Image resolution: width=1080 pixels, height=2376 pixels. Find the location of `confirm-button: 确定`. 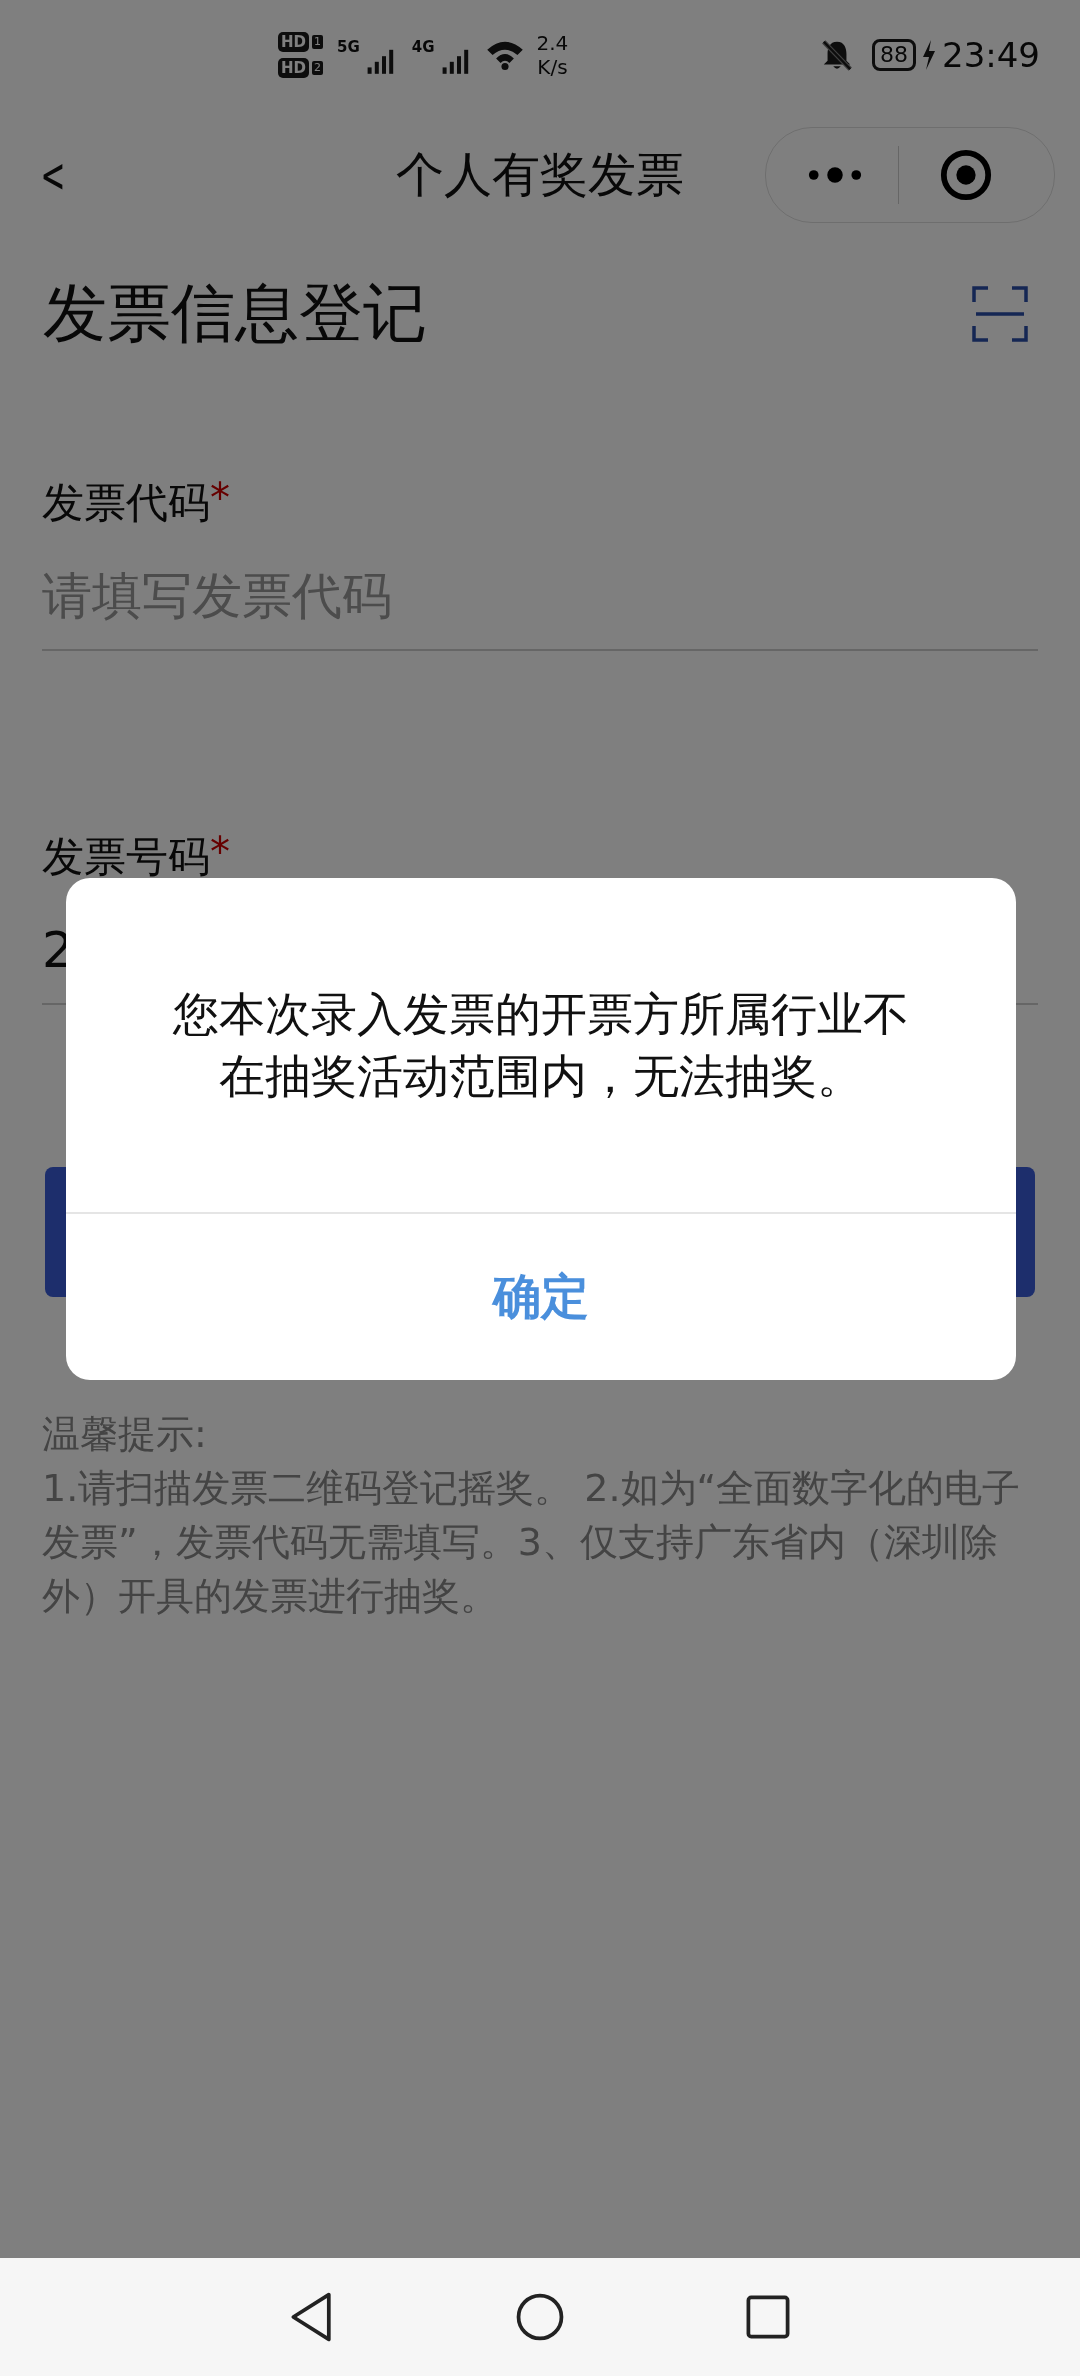

confirm-button: 确定 is located at coordinates (541, 1297).